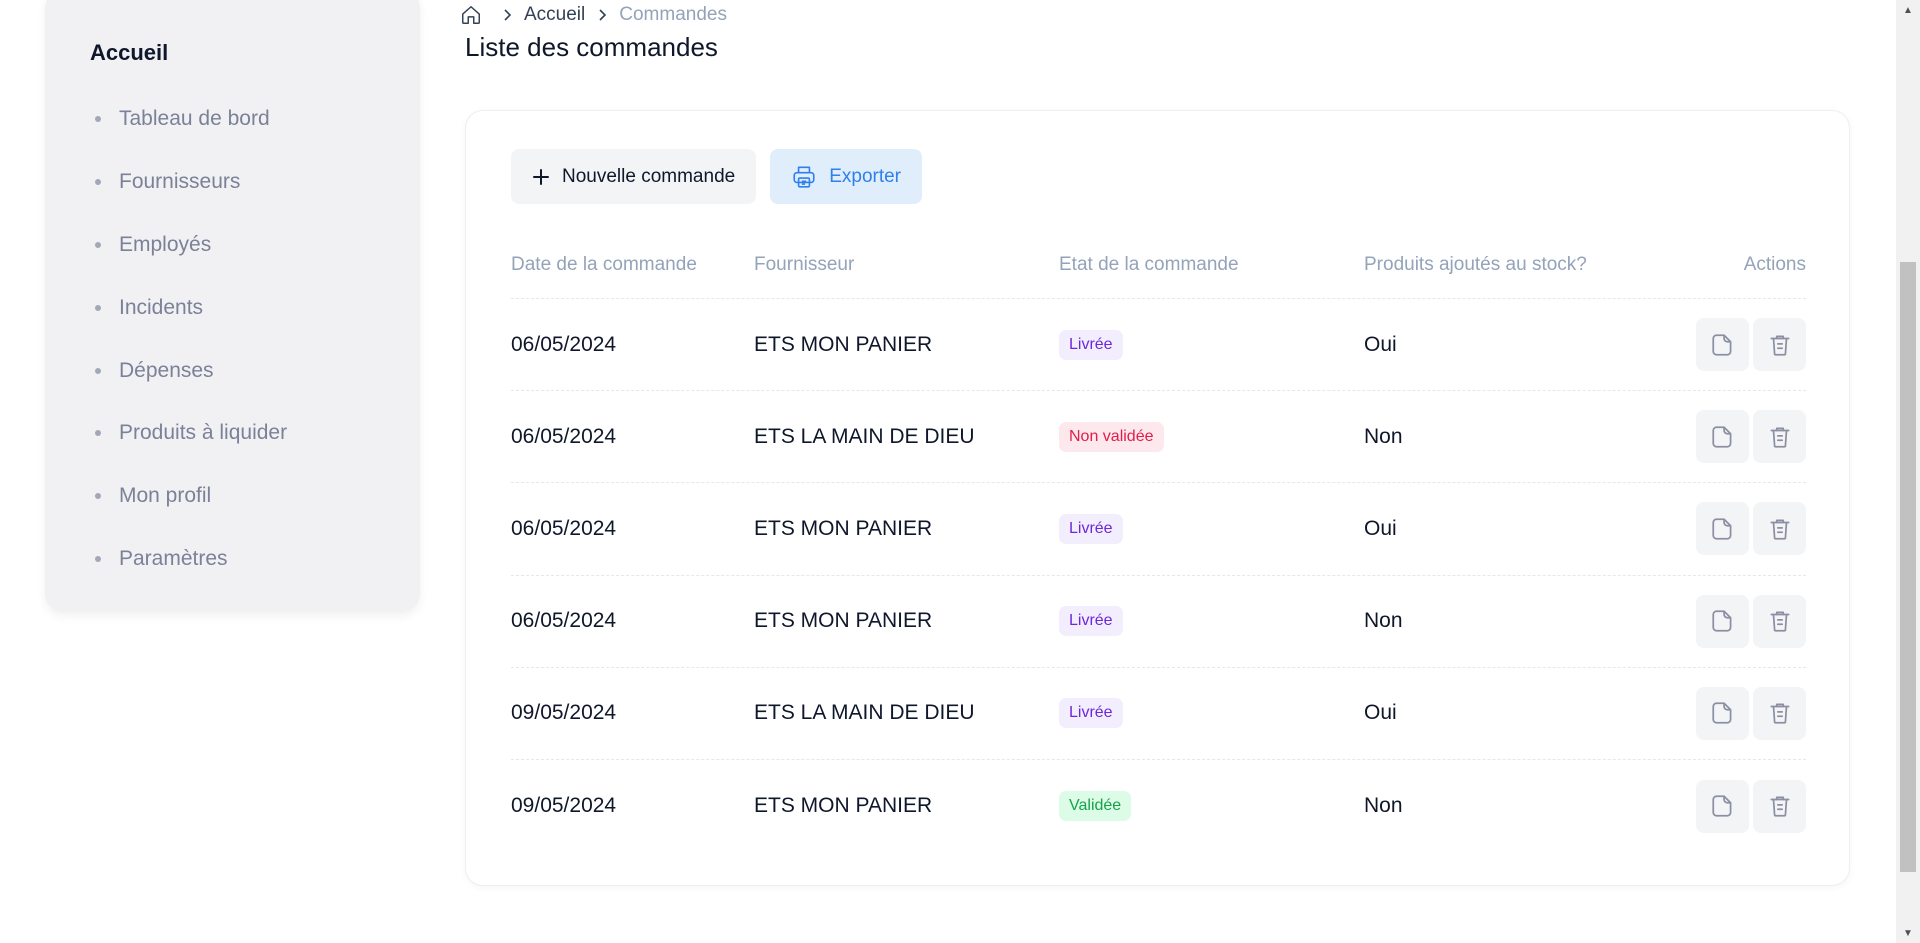  What do you see at coordinates (593, 15) in the screenshot?
I see `breadcrumb: Accueil Commandes` at bounding box center [593, 15].